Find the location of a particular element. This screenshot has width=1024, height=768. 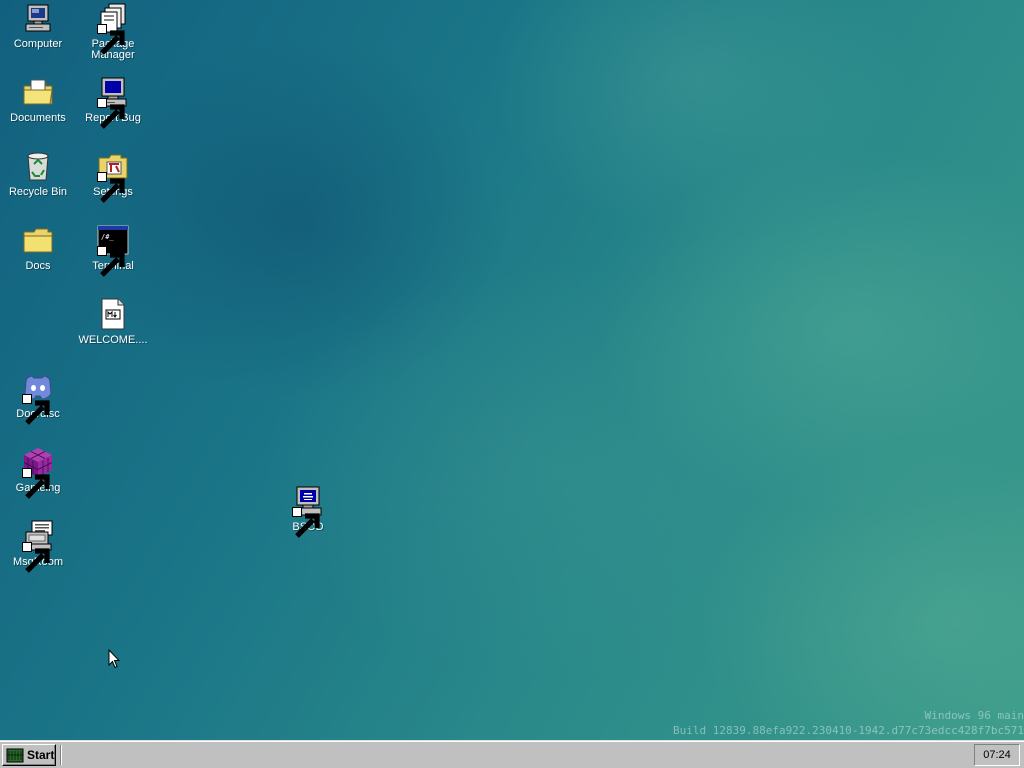

desktop-icon-documents: Documents is located at coordinates (38, 100).